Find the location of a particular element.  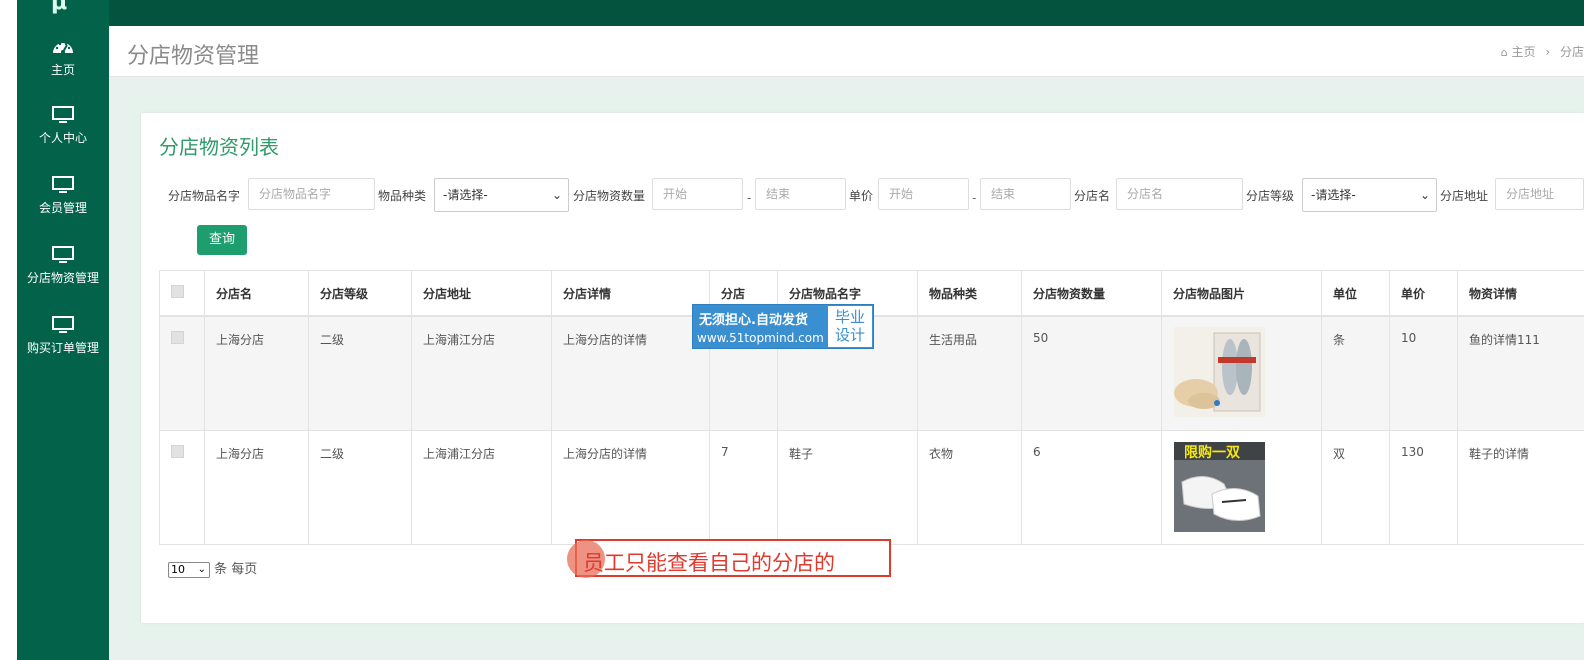

watermark-text: 无须担心.自动发货 is located at coordinates (753, 320).